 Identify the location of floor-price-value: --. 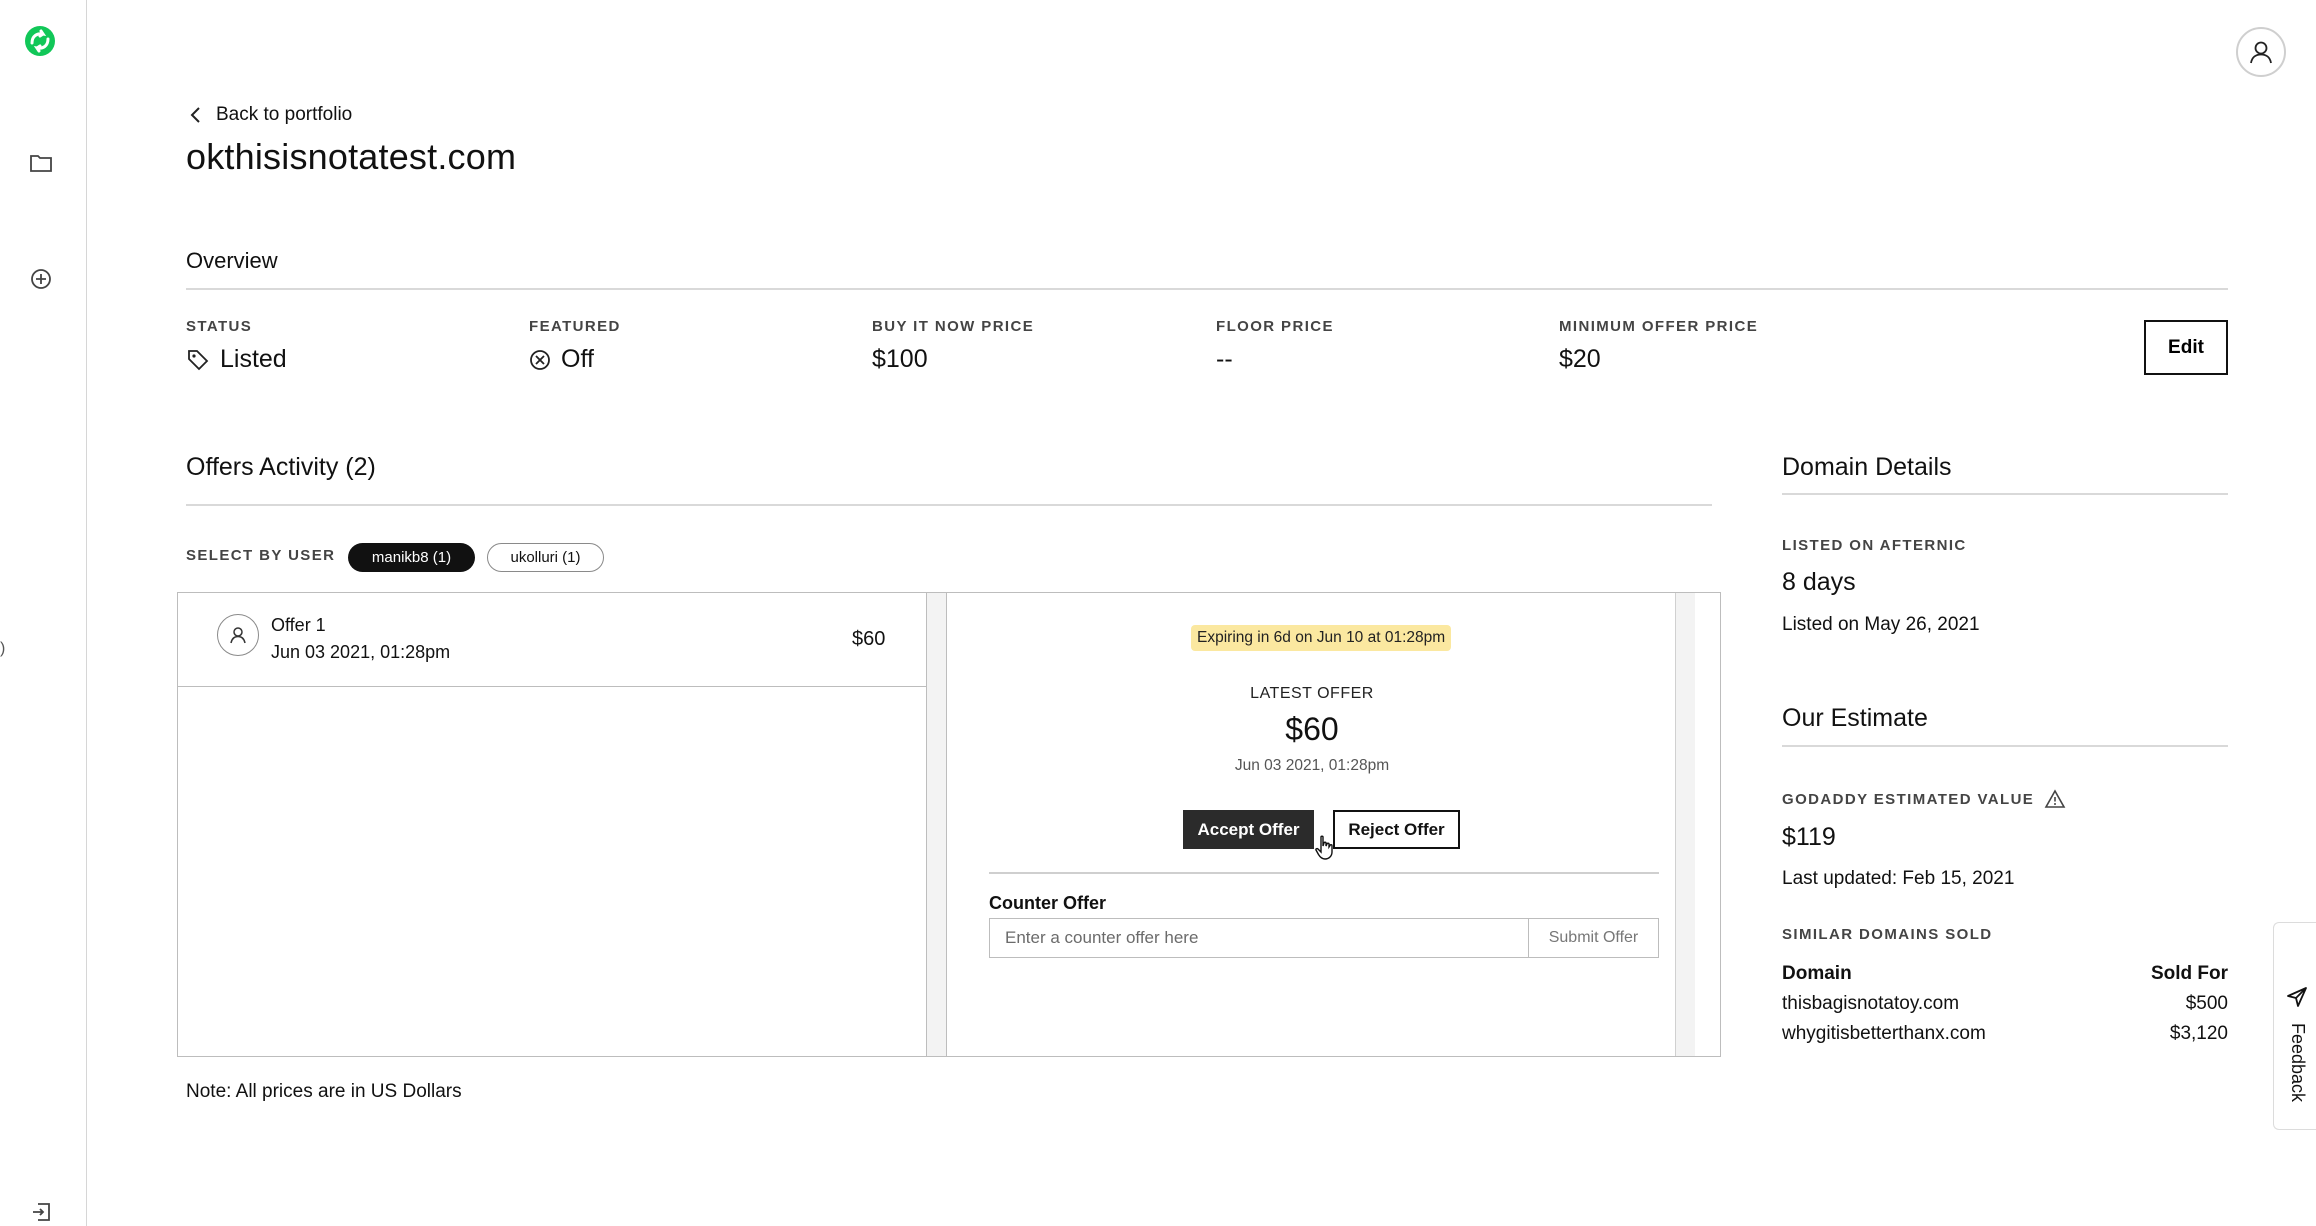
(1224, 359).